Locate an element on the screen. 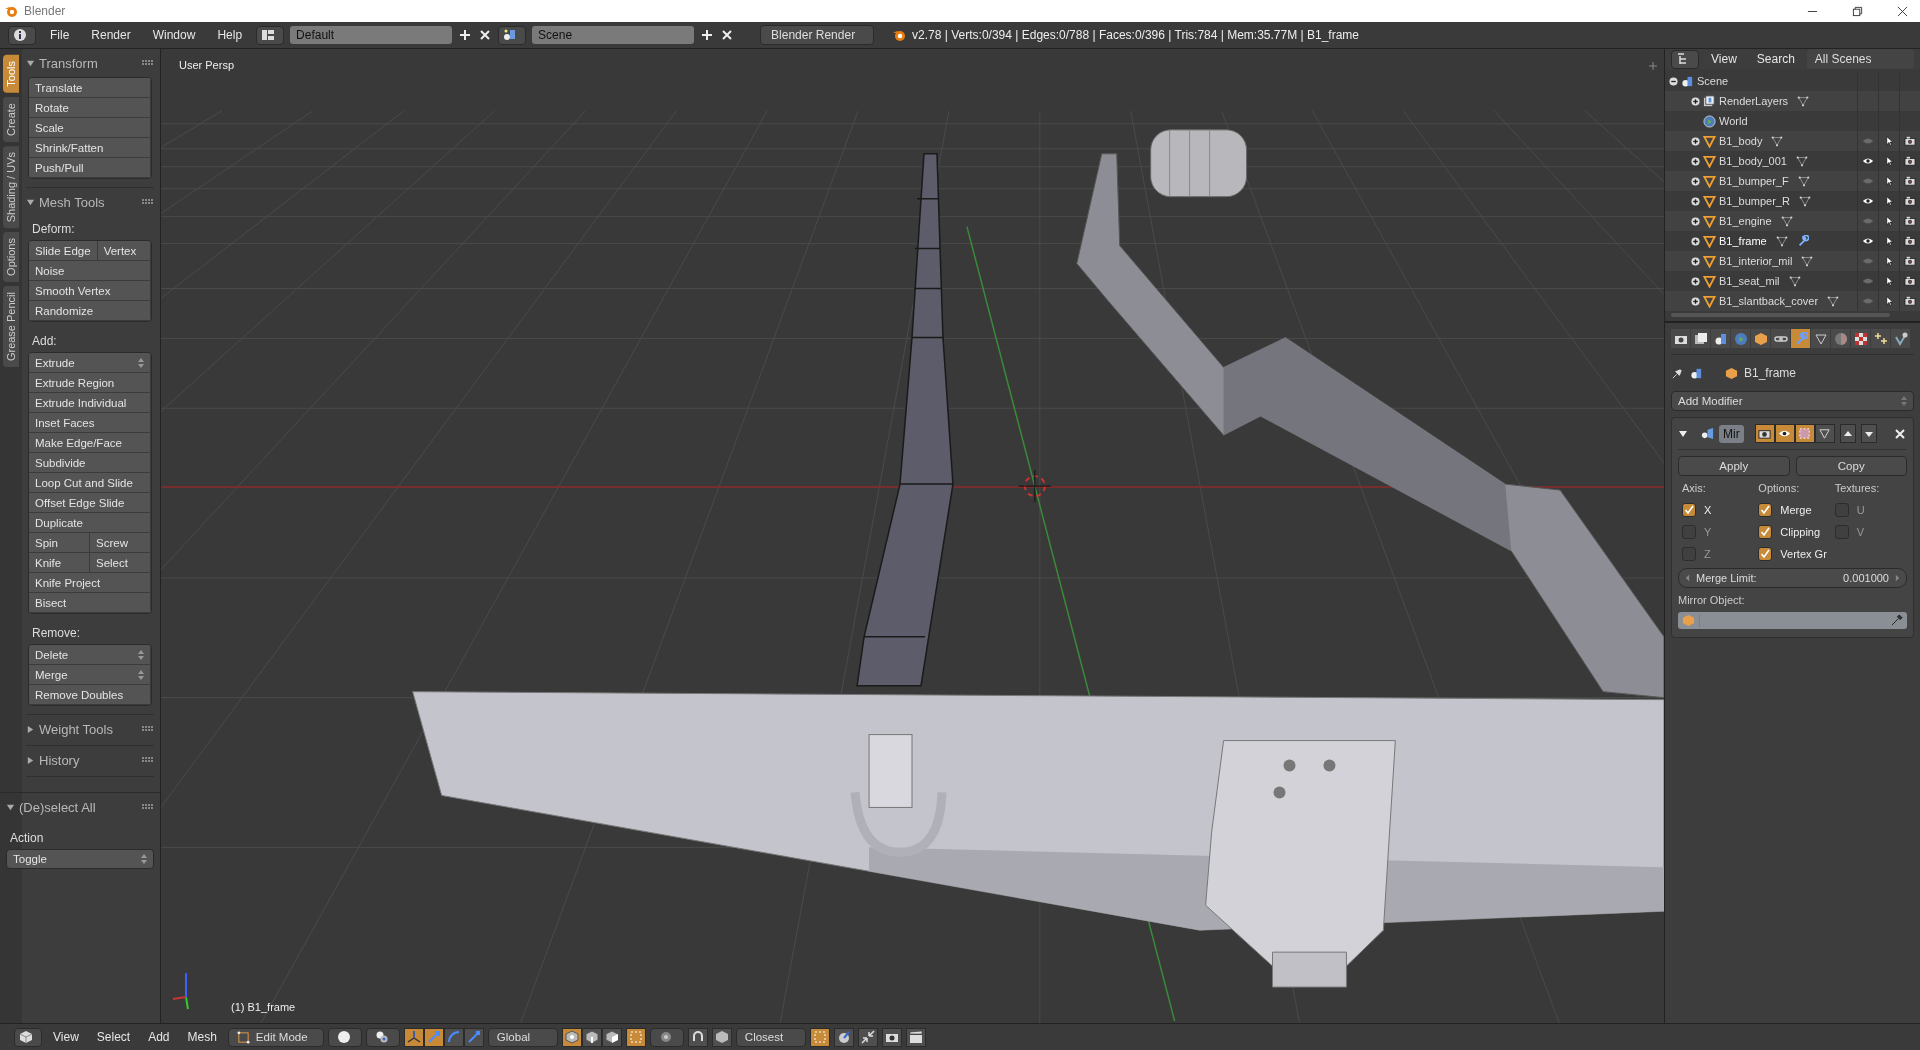  close-icon is located at coordinates (1902, 11).